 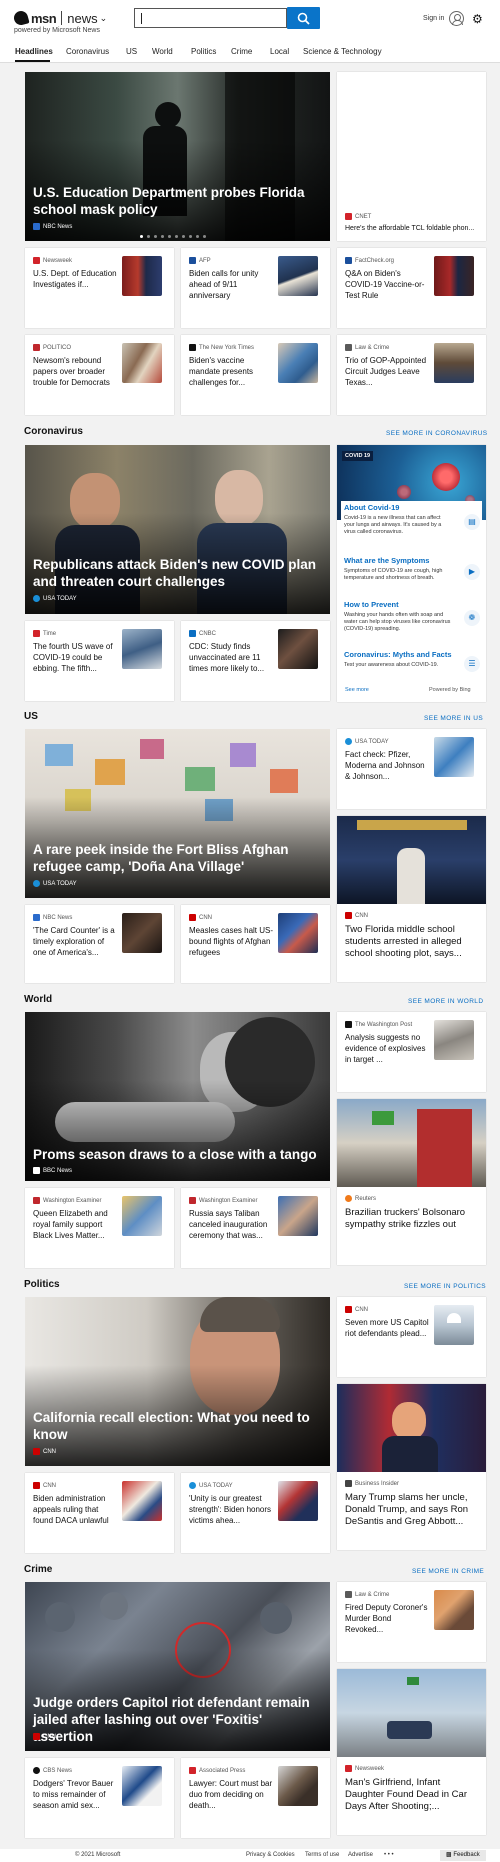 I want to click on tab-science-technology: Science & Technology, so click(x=342, y=51).